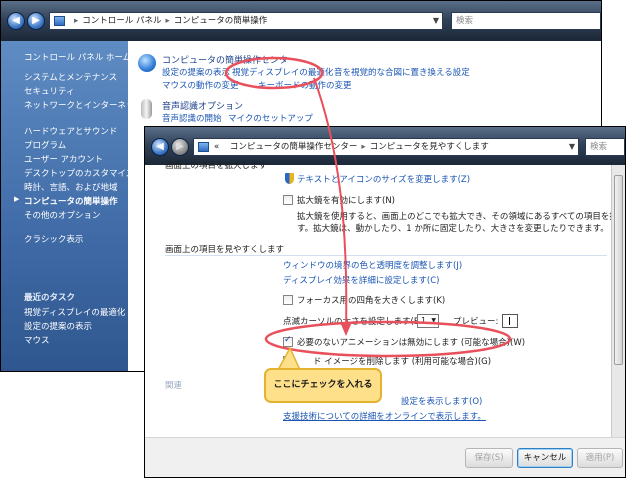 The image size is (630, 480). I want to click on category-link: マイクのセットアップ, so click(270, 118).